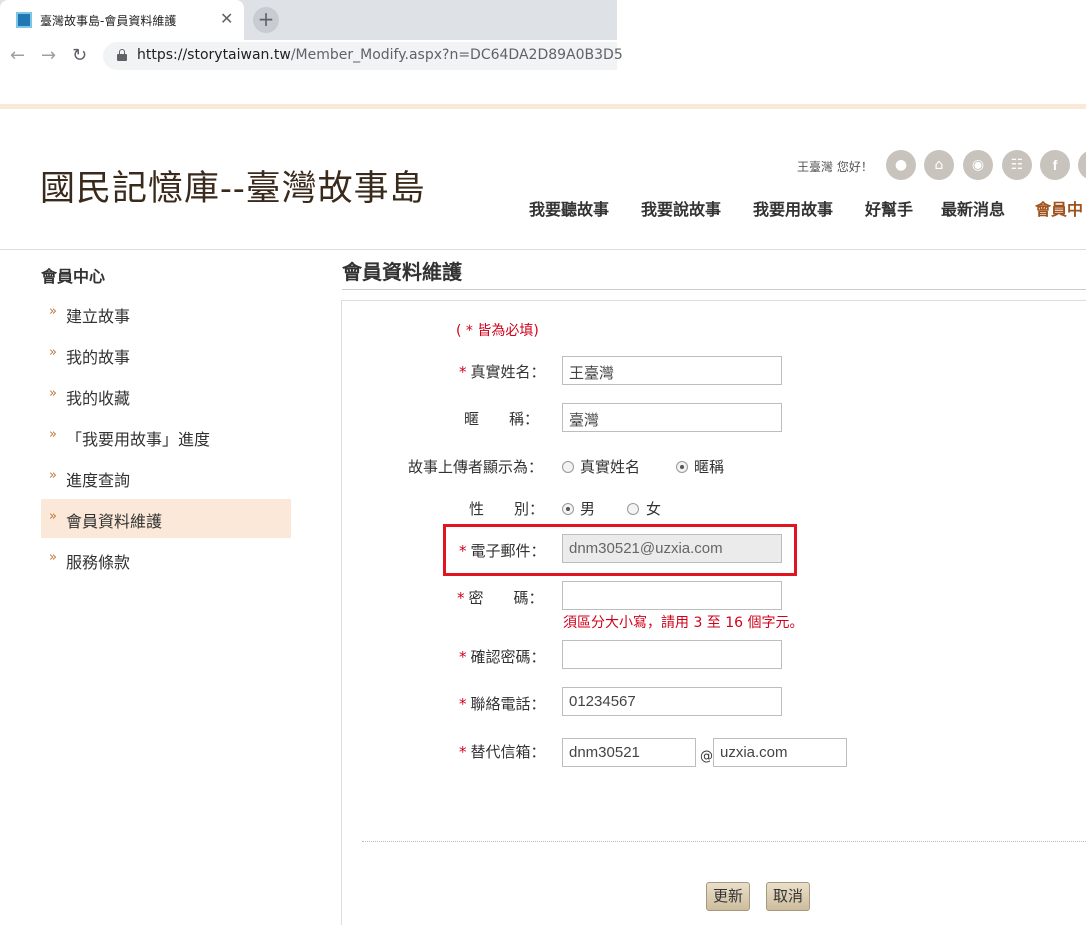 Image resolution: width=1086 pixels, height=925 pixels. Describe the element at coordinates (973, 208) in the screenshot. I see `nav-news: 最新消息` at that location.